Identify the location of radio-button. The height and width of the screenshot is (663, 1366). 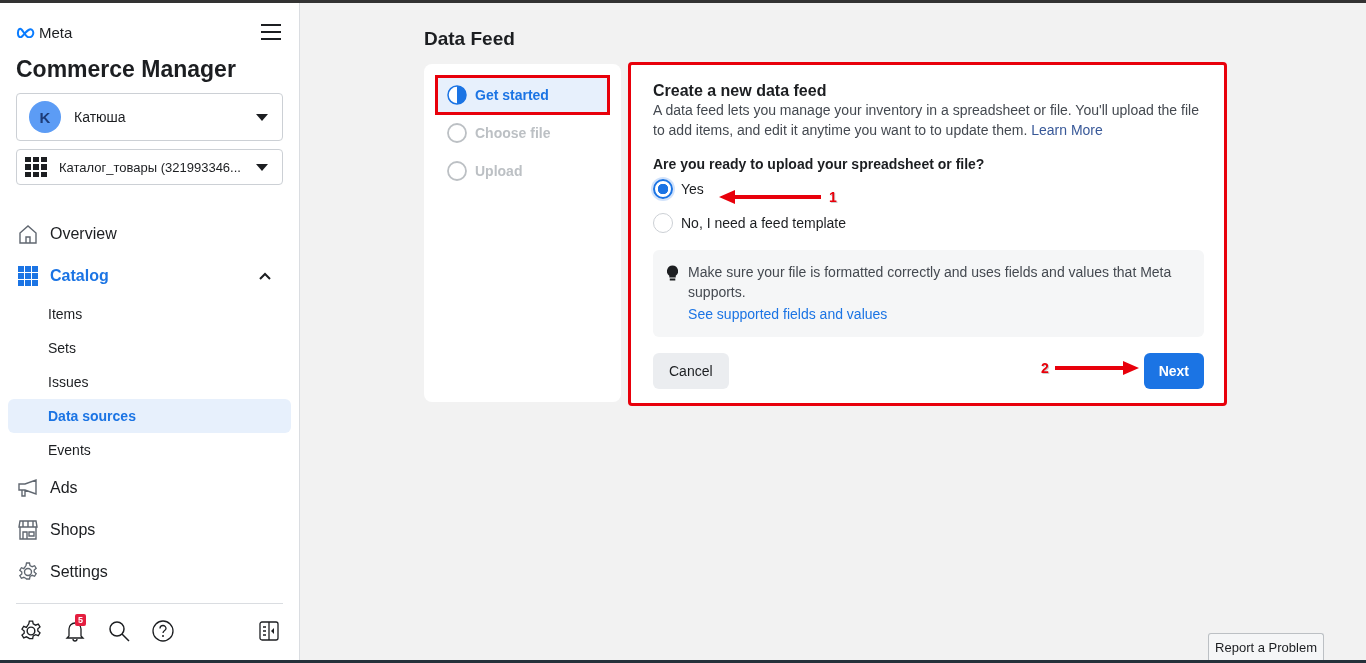
(663, 189).